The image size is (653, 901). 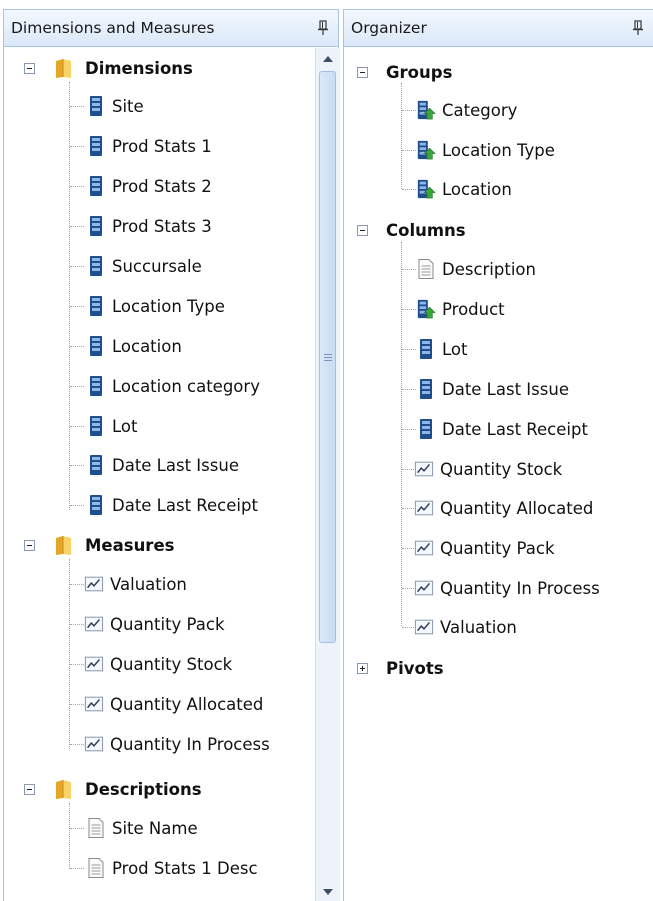 I want to click on tree-item-label: Quantity Allocated, so click(x=187, y=704).